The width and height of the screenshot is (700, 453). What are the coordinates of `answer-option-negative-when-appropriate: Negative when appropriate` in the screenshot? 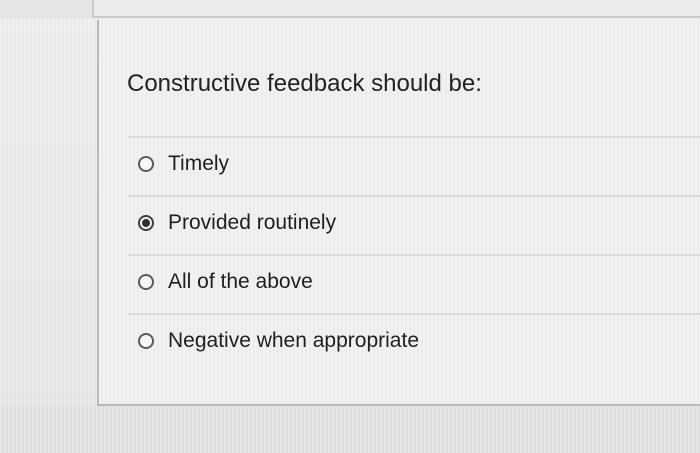 It's located at (414, 341).